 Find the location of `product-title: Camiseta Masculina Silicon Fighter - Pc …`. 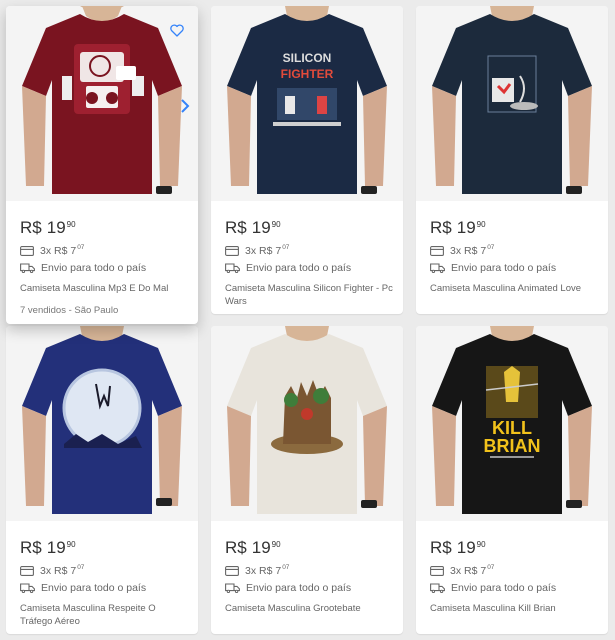

product-title: Camiseta Masculina Silicon Fighter - Pc … is located at coordinates (309, 295).